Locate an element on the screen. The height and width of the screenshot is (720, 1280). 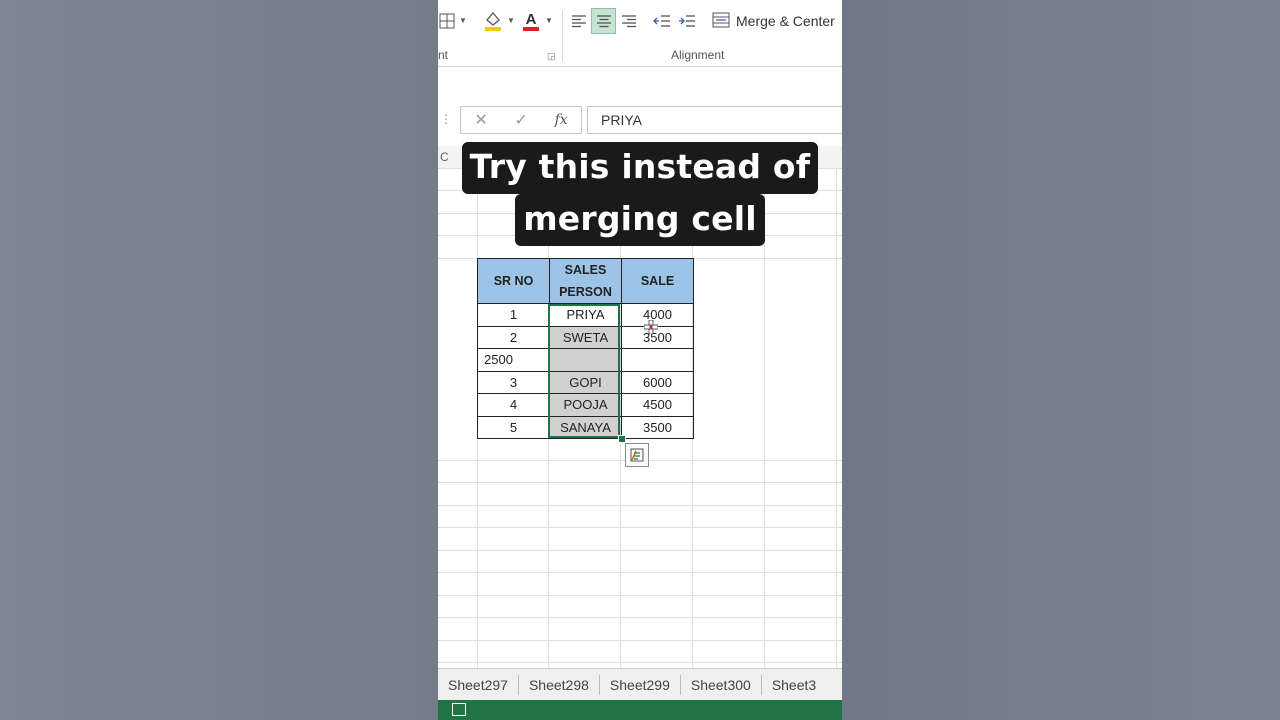
header-sr-no: SR NO is located at coordinates (513, 281).